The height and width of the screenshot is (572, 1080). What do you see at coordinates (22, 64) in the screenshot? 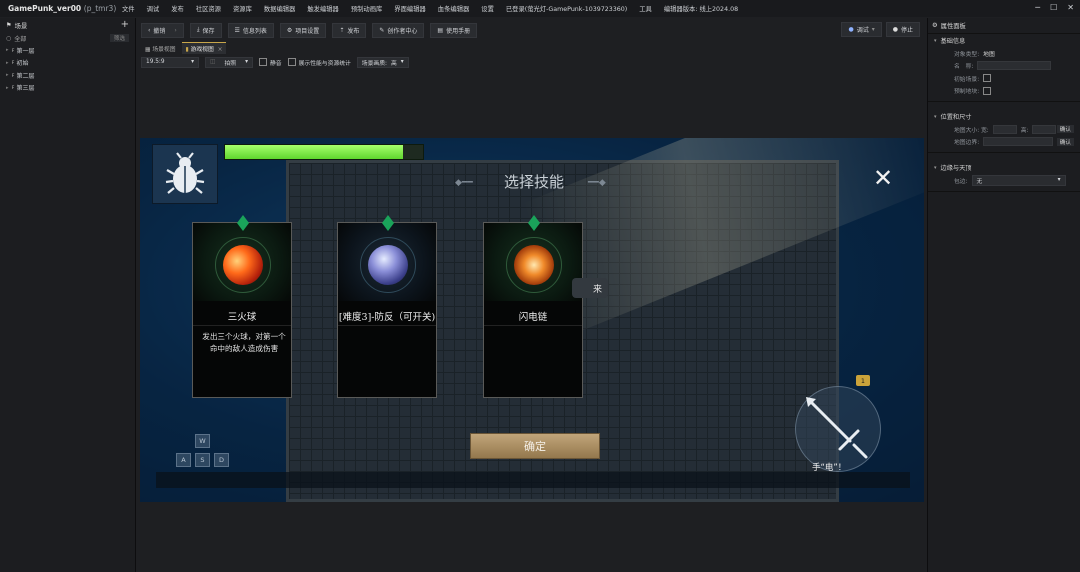
I see `tree-item-label: 初始` at bounding box center [22, 64].